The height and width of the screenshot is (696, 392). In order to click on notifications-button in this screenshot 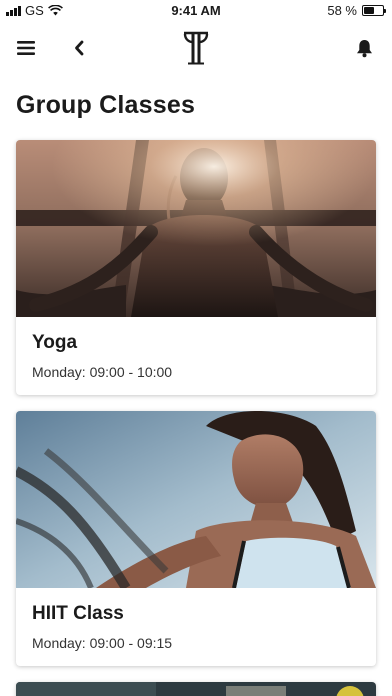, I will do `click(364, 48)`.